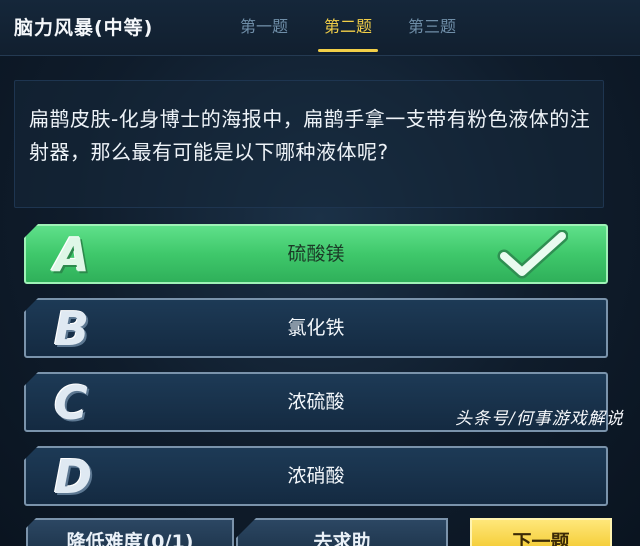 Image resolution: width=640 pixels, height=546 pixels. I want to click on tab-question-2: 第二题, so click(348, 28).